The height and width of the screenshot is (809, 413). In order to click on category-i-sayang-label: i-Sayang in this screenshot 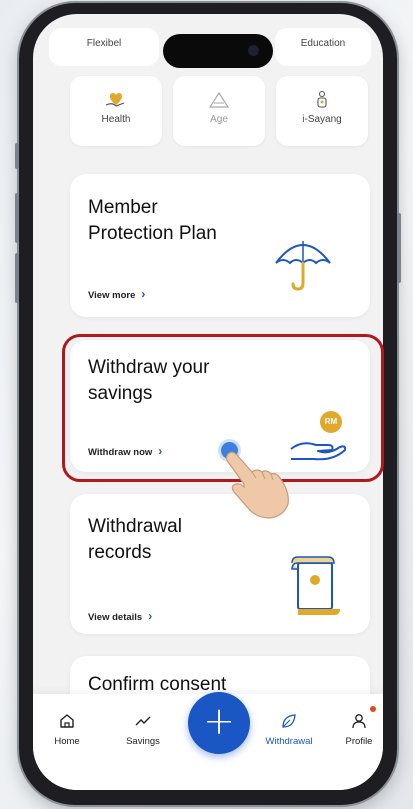, I will do `click(322, 119)`.